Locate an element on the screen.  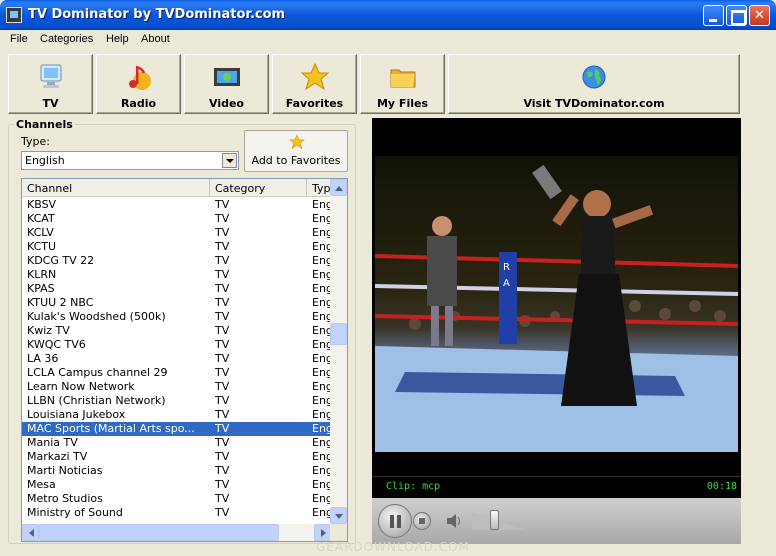
cell-channel: KDCG TV 22 is located at coordinates (61, 260).